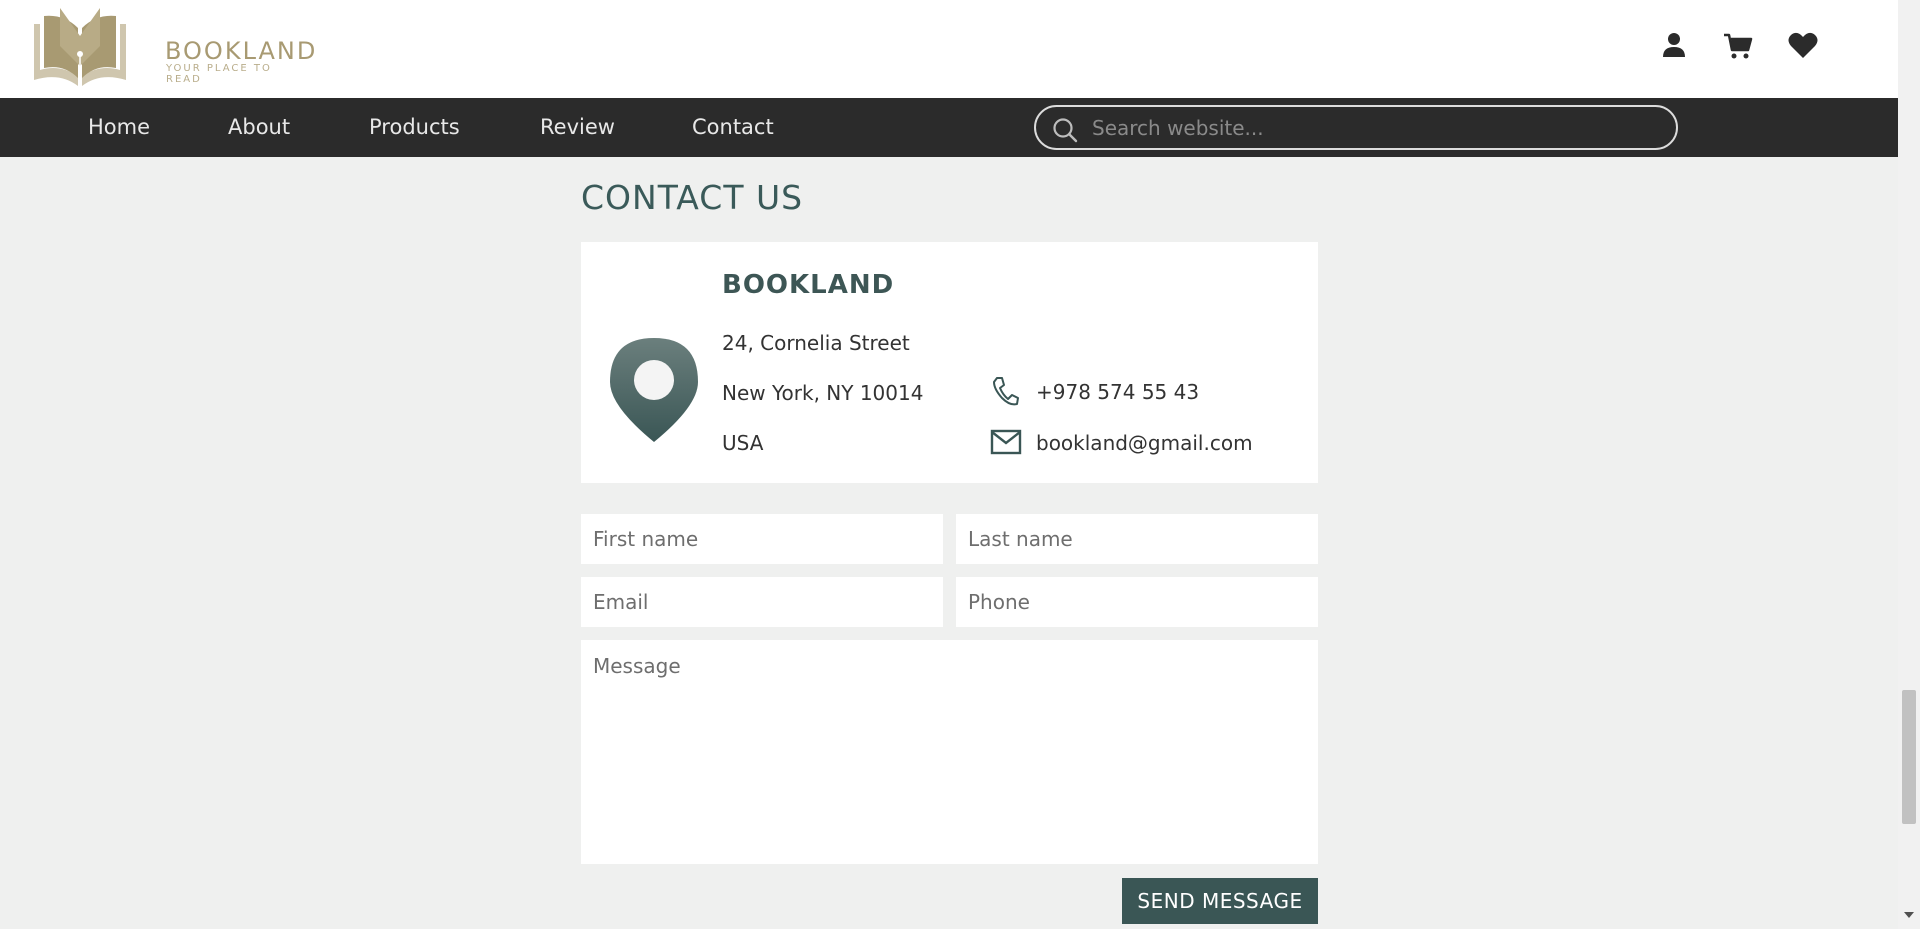 Image resolution: width=1920 pixels, height=929 pixels. Describe the element at coordinates (654, 392) in the screenshot. I see `location-pin-icon` at that location.